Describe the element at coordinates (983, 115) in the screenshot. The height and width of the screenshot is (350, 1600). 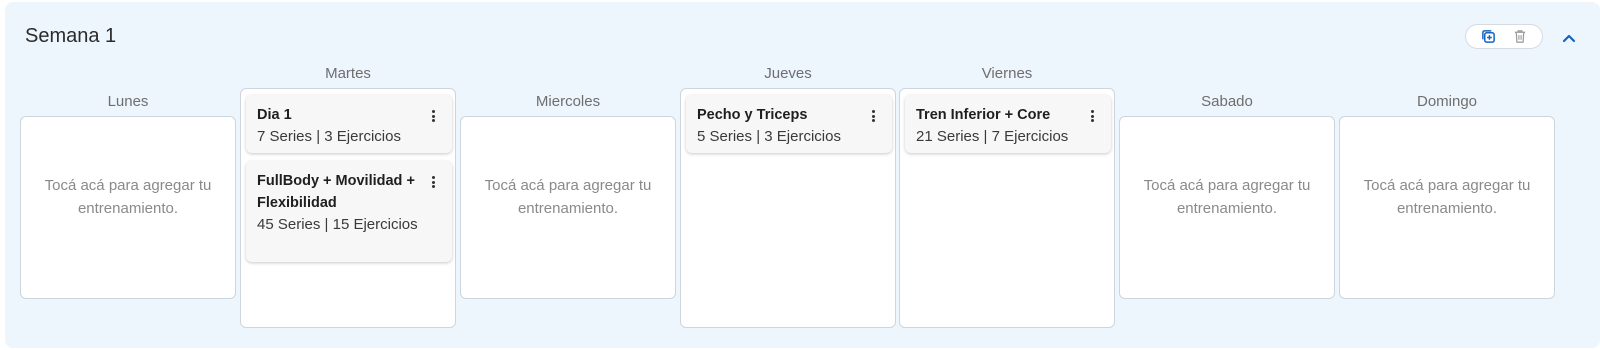
I see `workout-title: Tren Inferior + Core` at that location.